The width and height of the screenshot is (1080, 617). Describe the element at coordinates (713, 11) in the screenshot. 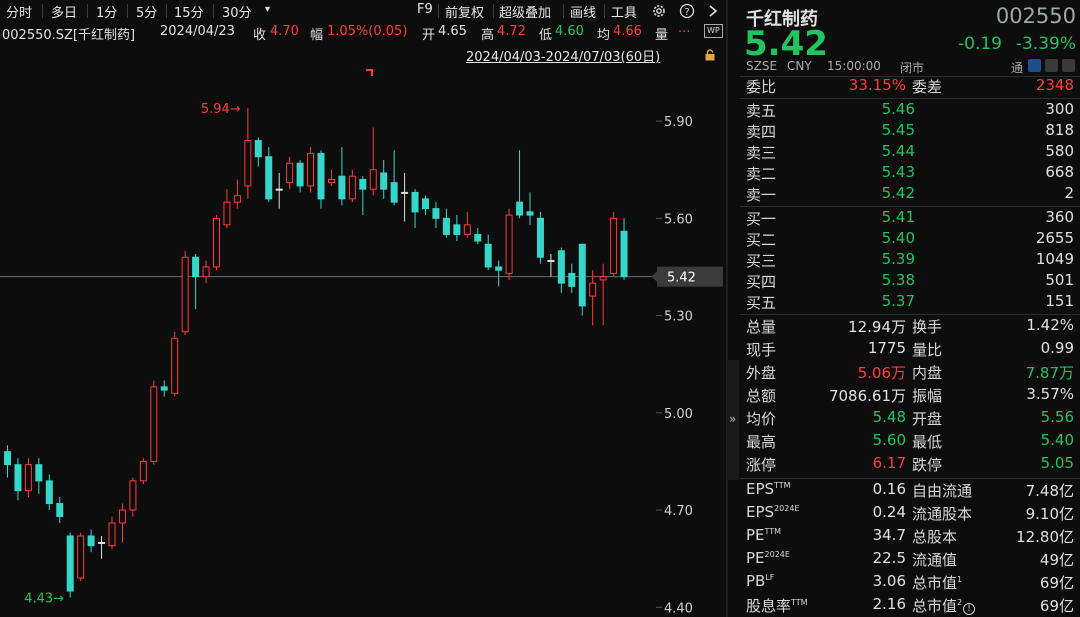

I see `chevron-right-icon` at that location.